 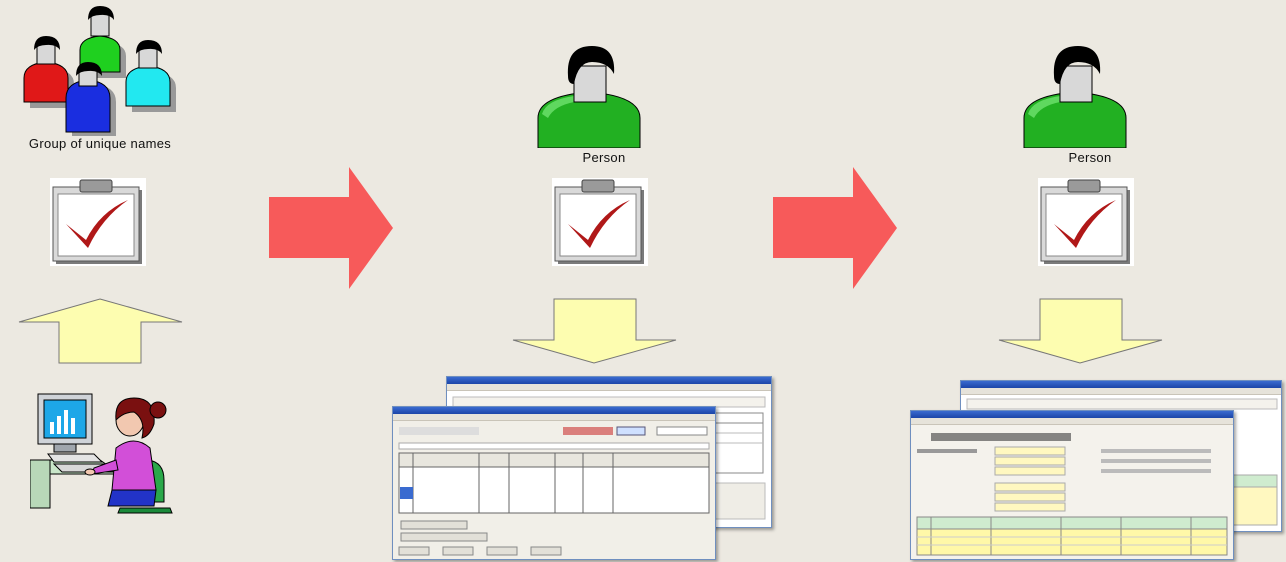 I want to click on group-caption: Group of unique names, so click(x=100, y=143).